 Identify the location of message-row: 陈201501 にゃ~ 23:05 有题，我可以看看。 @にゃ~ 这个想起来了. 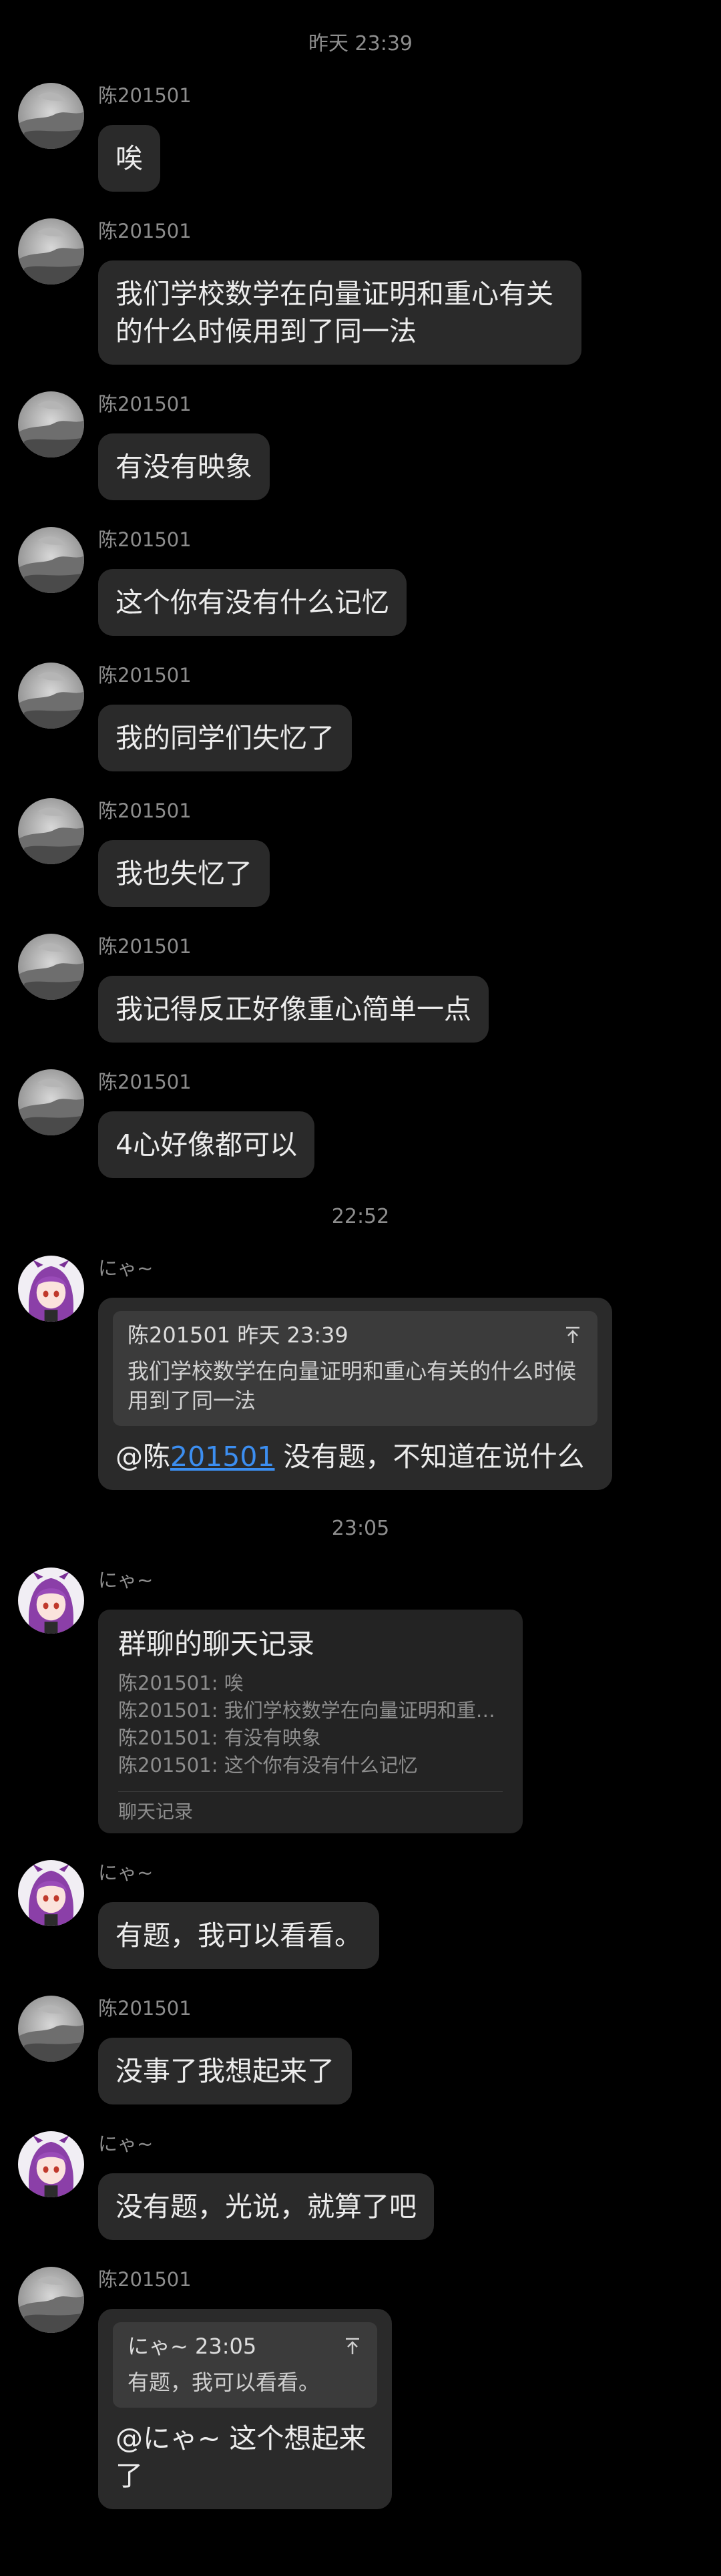
(360, 2388).